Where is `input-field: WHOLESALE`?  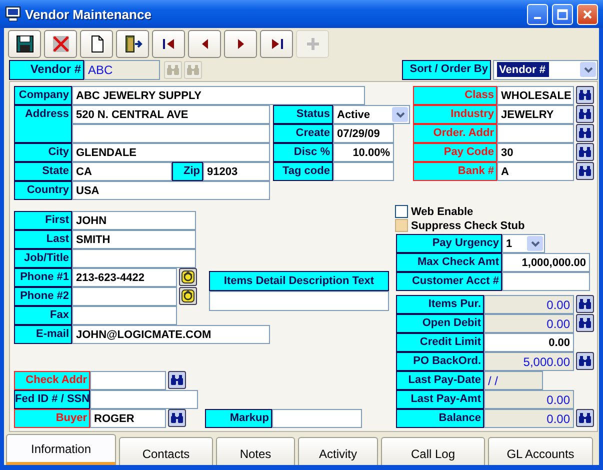 input-field: WHOLESALE is located at coordinates (535, 95).